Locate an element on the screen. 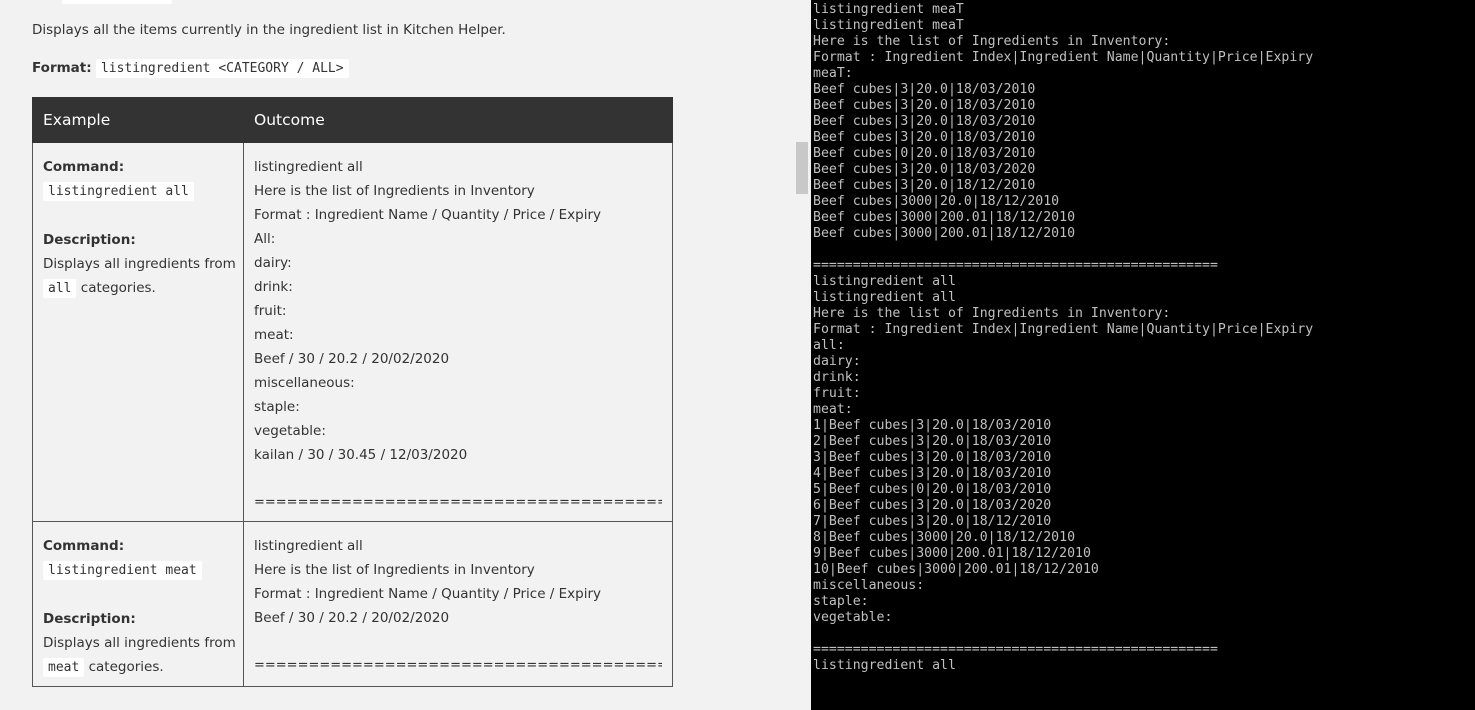 The height and width of the screenshot is (710, 1475). format-line: Format: listingredient <CATEGORY / ALL> is located at coordinates (190, 68).